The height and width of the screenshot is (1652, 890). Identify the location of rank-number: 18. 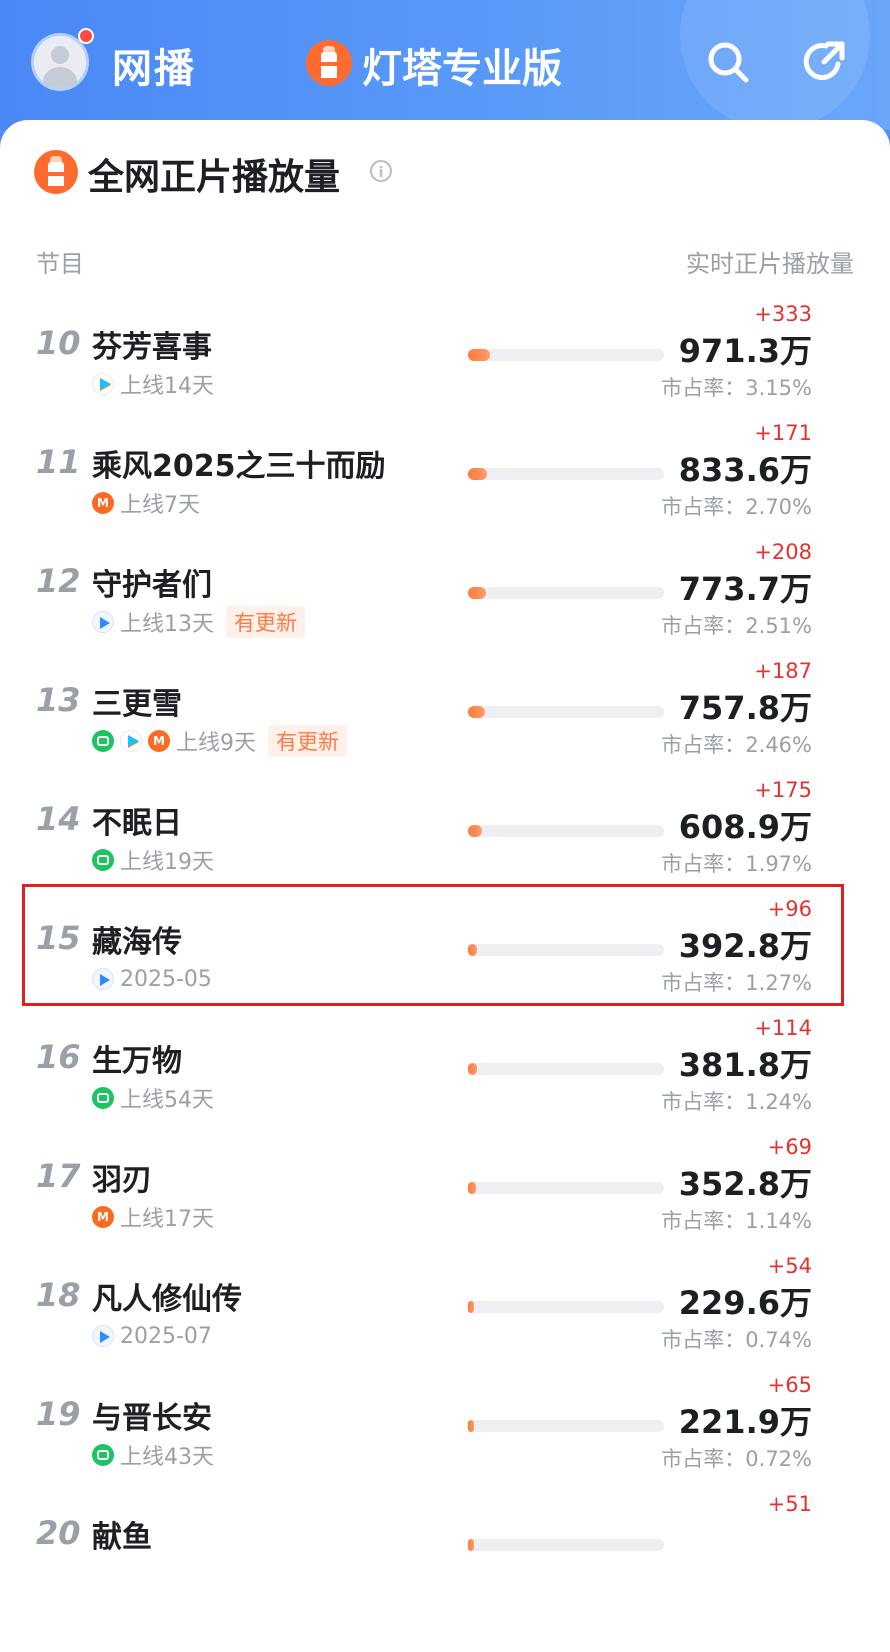
(58, 1295).